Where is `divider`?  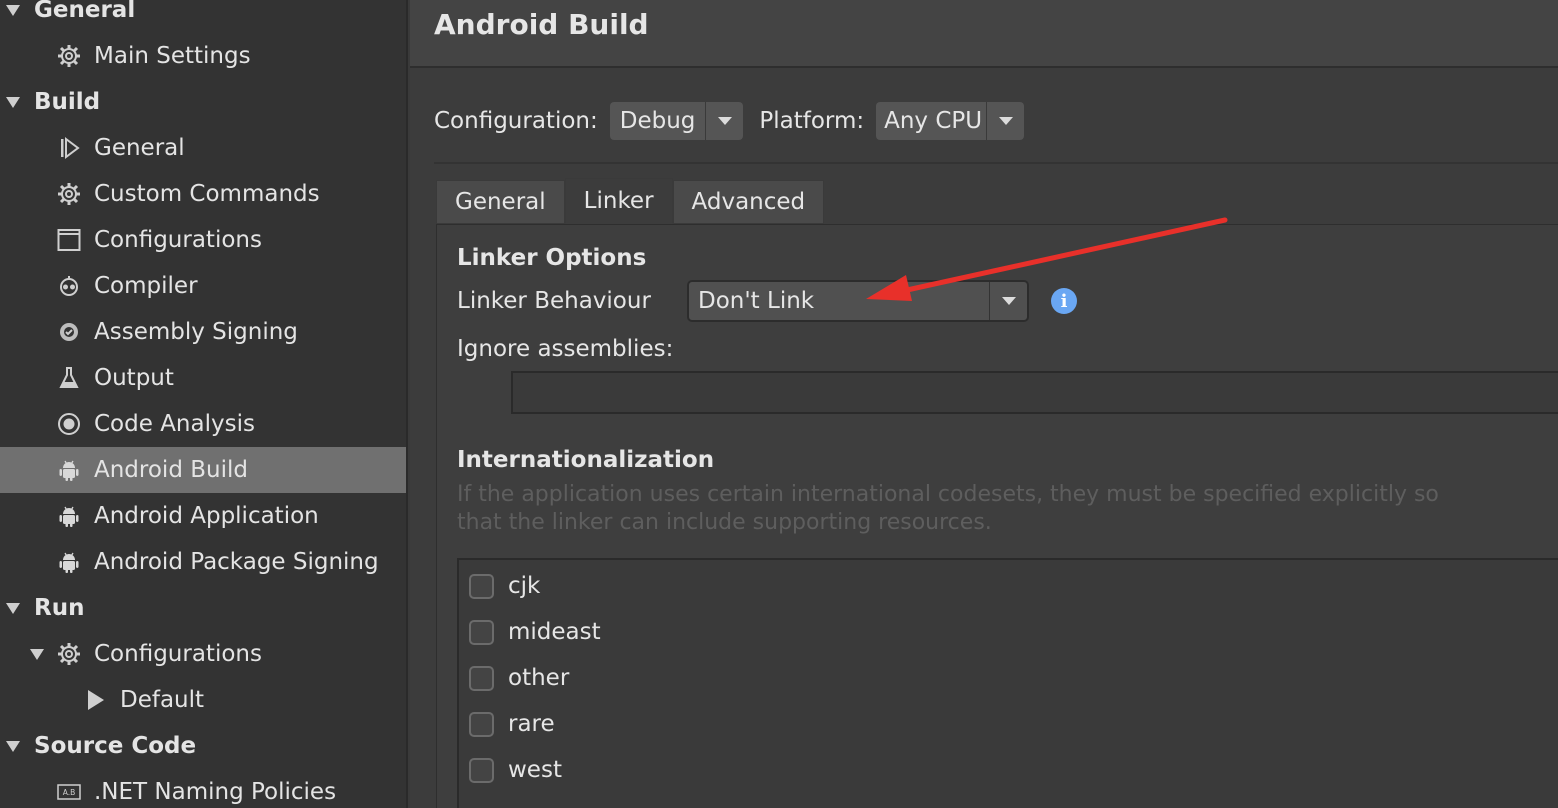 divider is located at coordinates (996, 163).